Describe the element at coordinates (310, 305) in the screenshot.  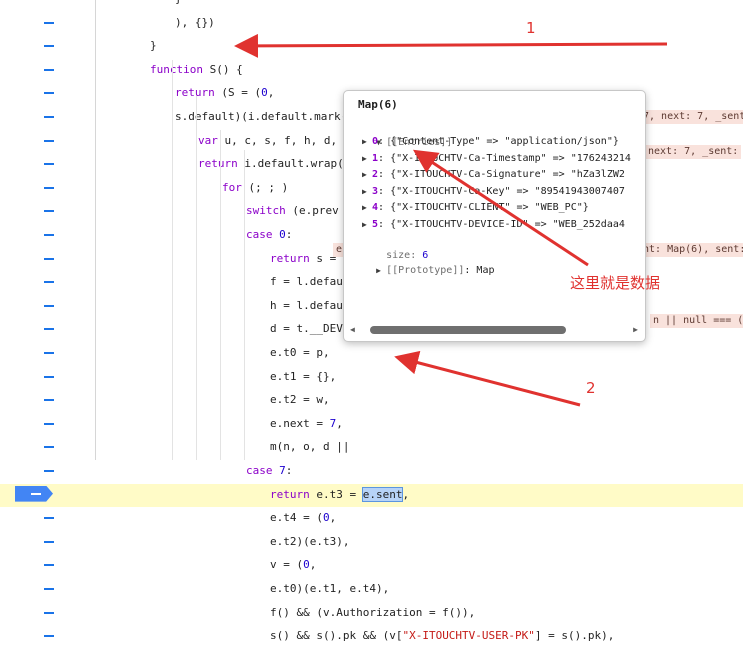
I see `code-text: h = l.defaul` at that location.